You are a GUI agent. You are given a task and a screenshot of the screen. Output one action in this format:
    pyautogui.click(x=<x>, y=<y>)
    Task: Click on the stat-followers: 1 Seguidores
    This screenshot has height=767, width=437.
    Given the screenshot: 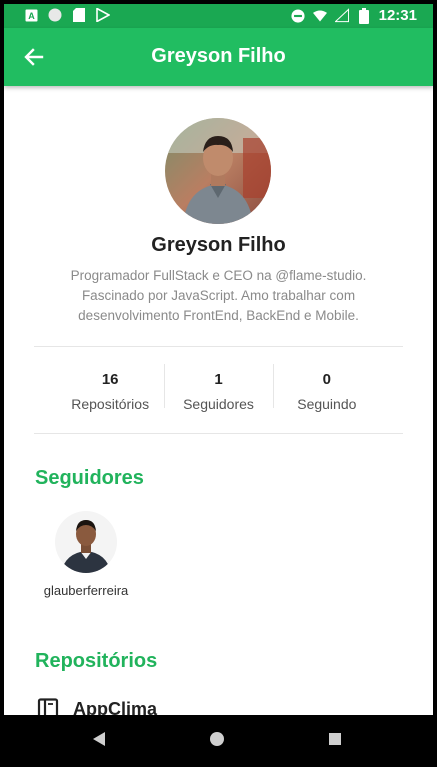 What is the action you would take?
    pyautogui.click(x=218, y=387)
    